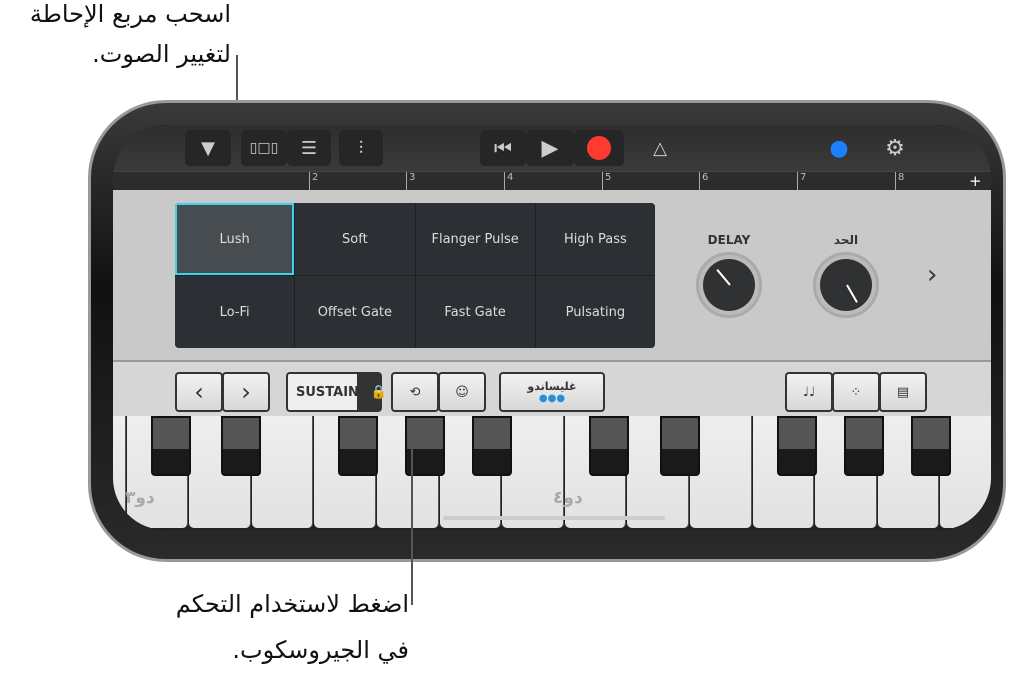  Describe the element at coordinates (568, 498) in the screenshot. I see `octave-label: دو٤` at that location.